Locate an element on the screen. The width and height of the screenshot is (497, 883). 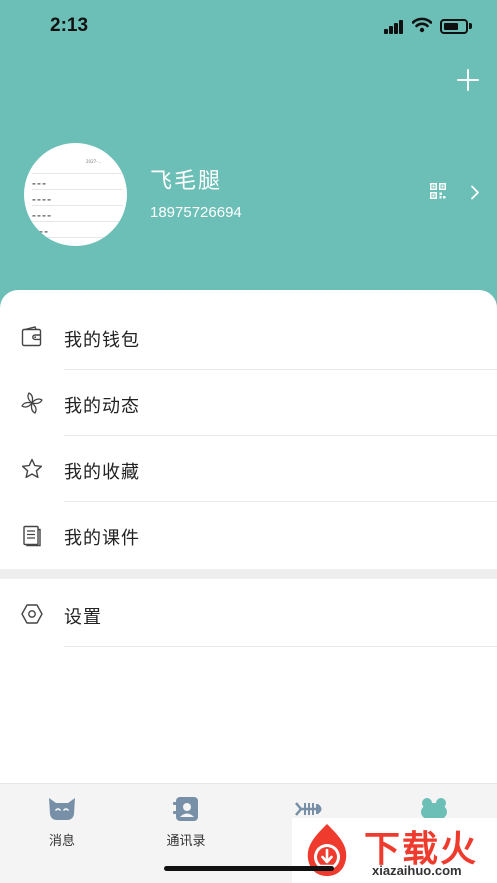
status-bar: 2:13 is located at coordinates (248, 27).